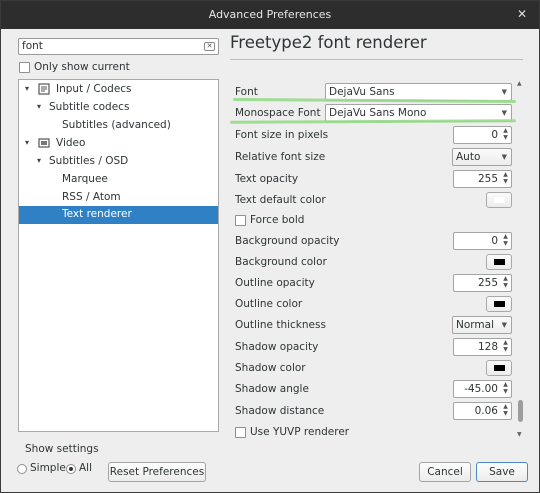 The image size is (540, 493). I want to click on background-opacity-spinbox: 0 ▲ ▼, so click(482, 241).